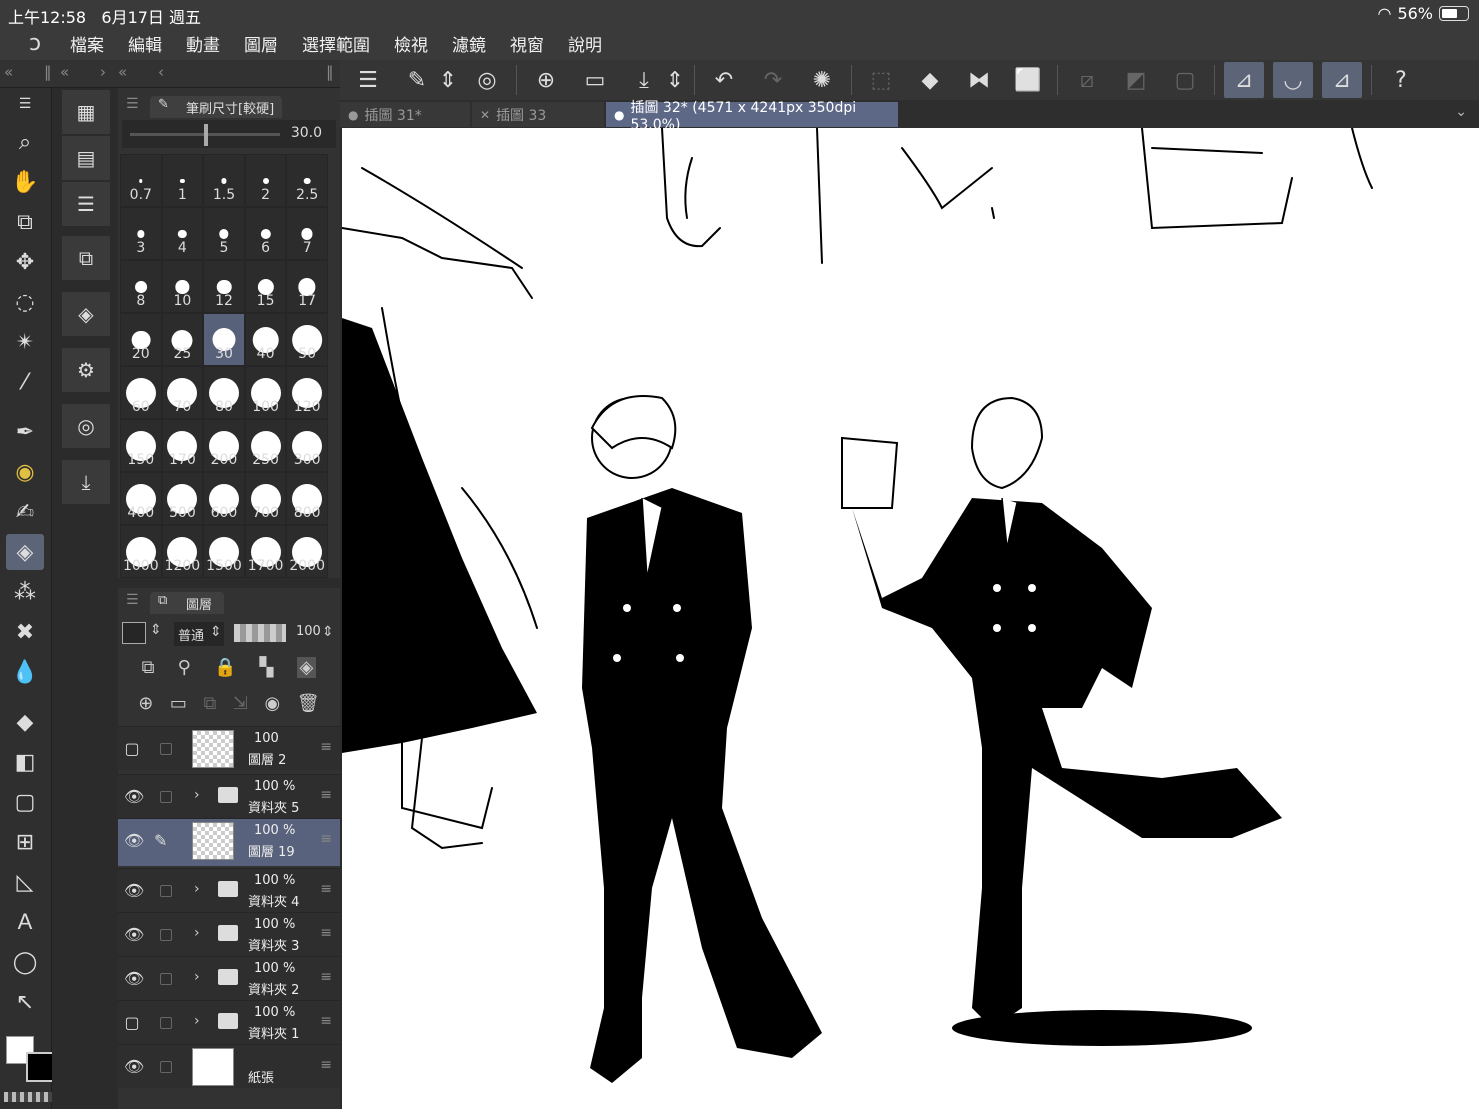  What do you see at coordinates (1461, 112) in the screenshot?
I see `chevron-down-icon: ⌄` at bounding box center [1461, 112].